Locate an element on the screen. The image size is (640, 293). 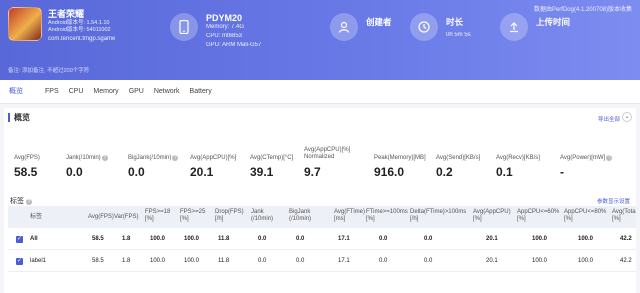
metric-value: - is located at coordinates (562, 172).